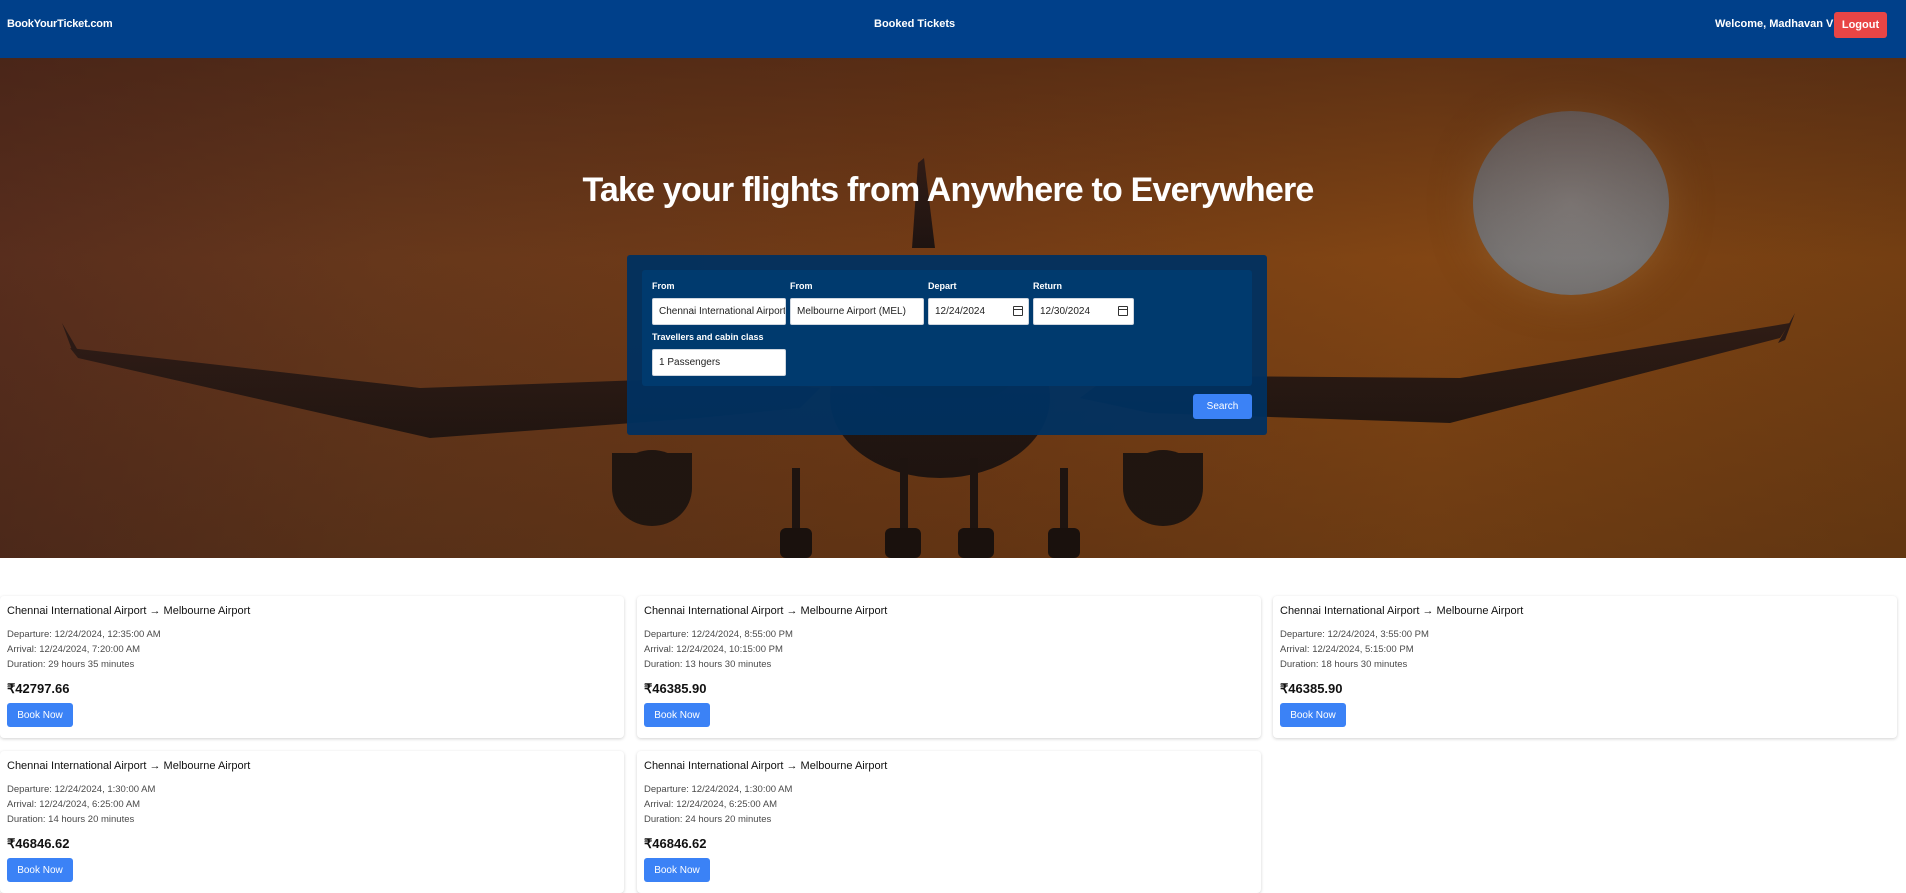  Describe the element at coordinates (1047, 286) in the screenshot. I see `return-label: Return` at that location.